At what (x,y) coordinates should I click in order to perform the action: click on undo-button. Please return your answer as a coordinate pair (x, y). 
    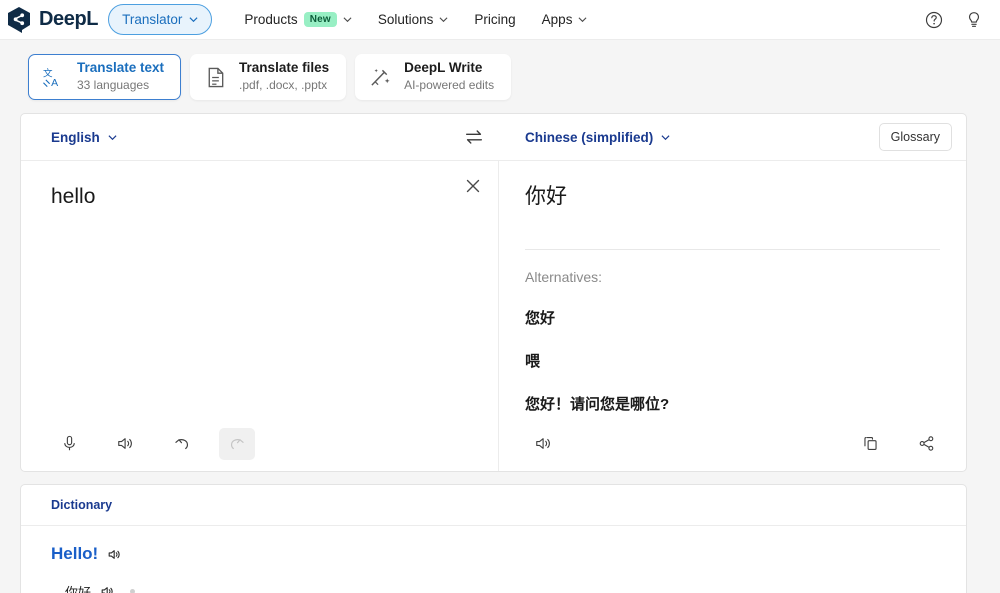
    Looking at the image, I should click on (181, 444).